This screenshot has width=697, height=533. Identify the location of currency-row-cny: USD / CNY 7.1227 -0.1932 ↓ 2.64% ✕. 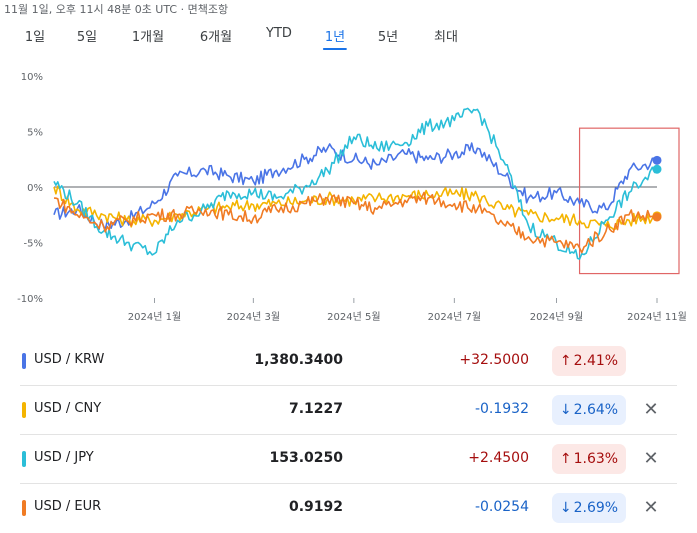
(348, 410).